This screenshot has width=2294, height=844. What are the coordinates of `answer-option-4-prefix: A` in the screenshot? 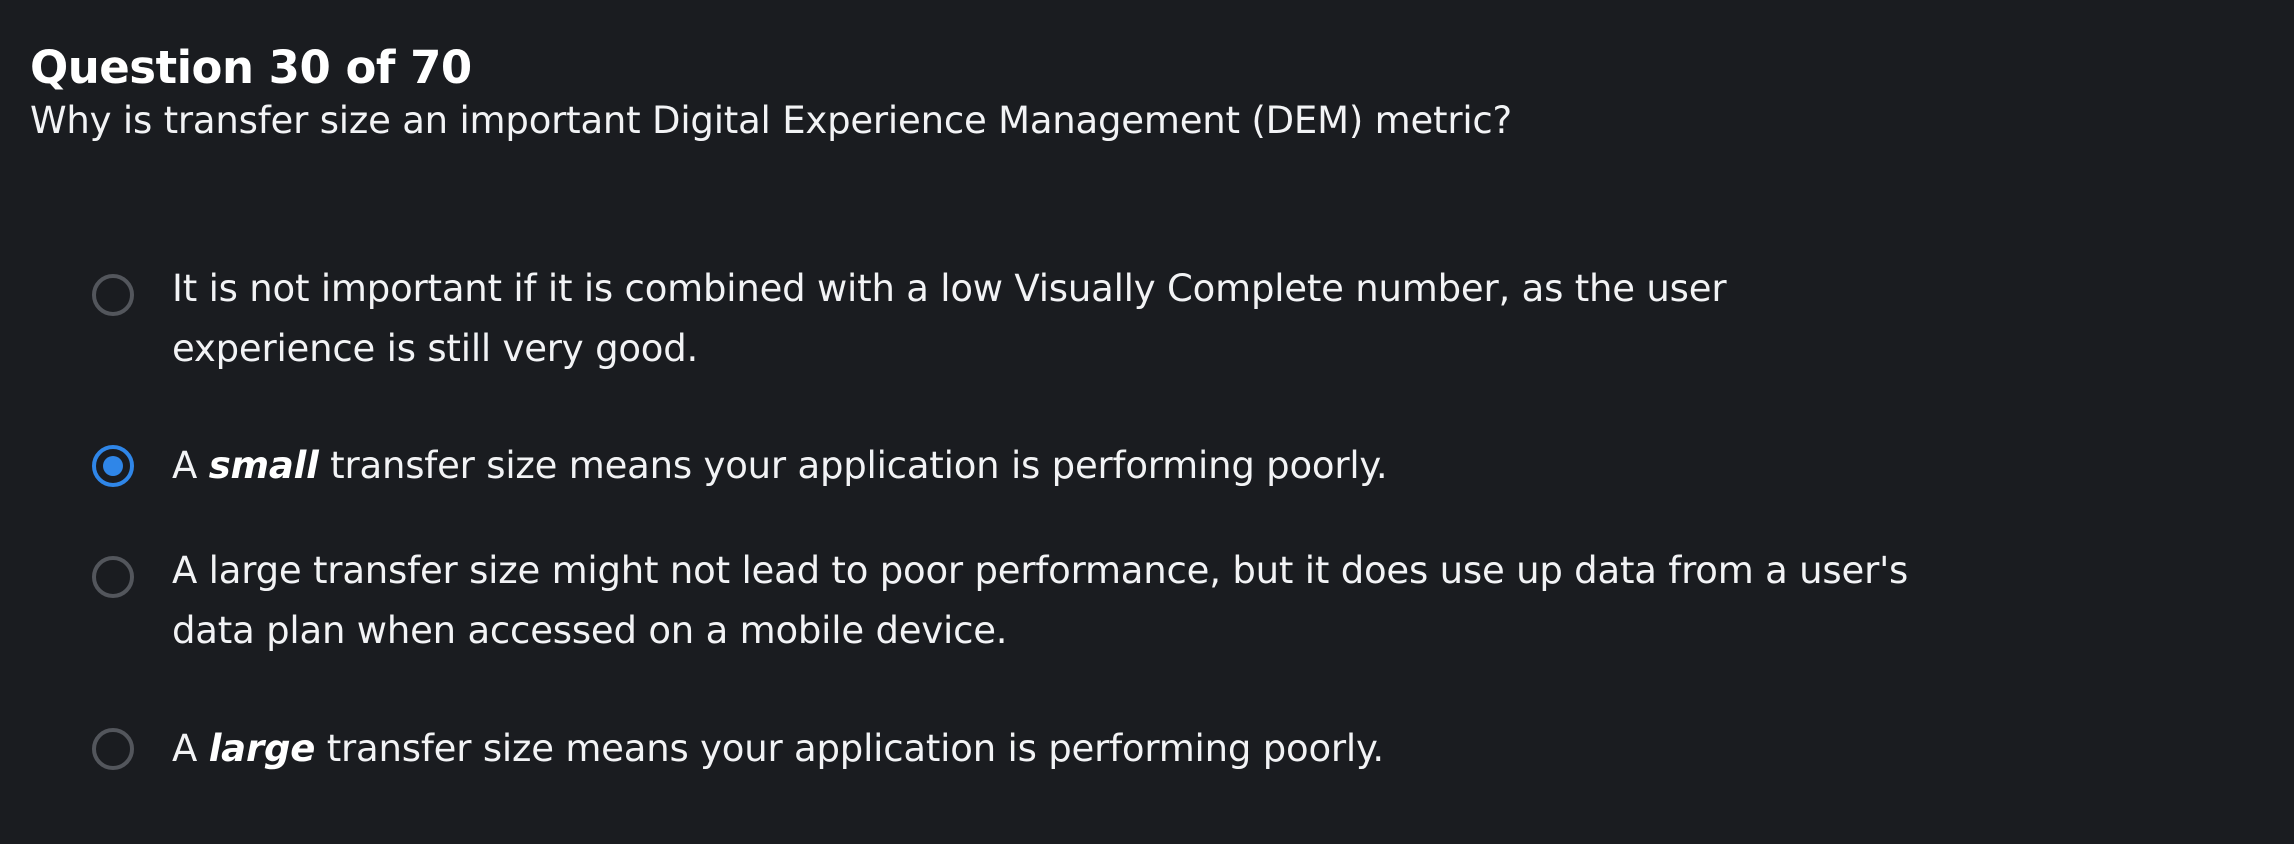 It's located at (190, 748).